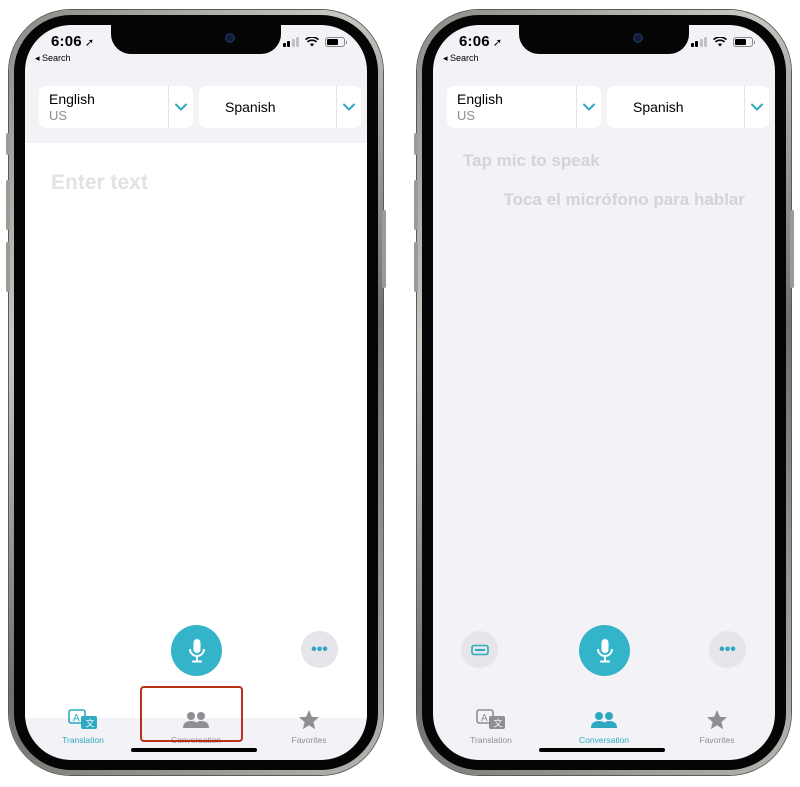 This screenshot has height=787, width=800. Describe the element at coordinates (531, 160) in the screenshot. I see `source-hint-text: Tap mic to speak` at that location.